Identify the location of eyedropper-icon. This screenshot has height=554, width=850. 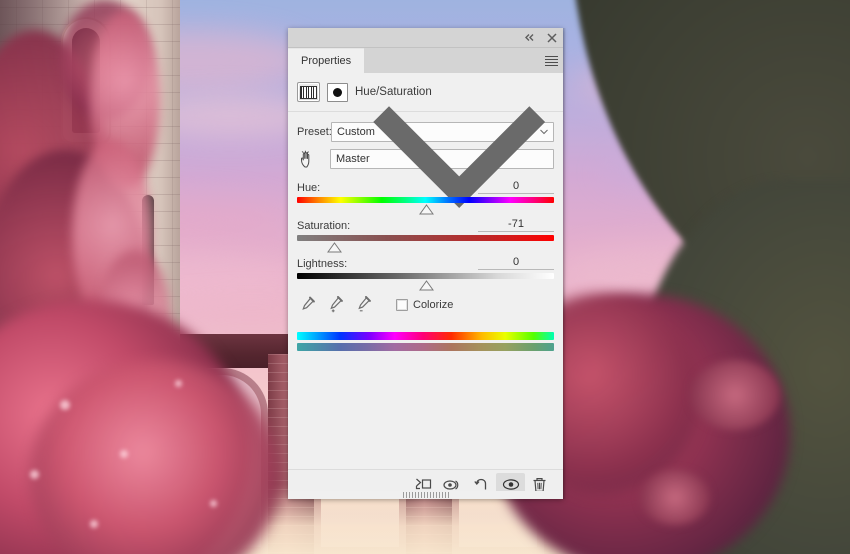
(307, 304).